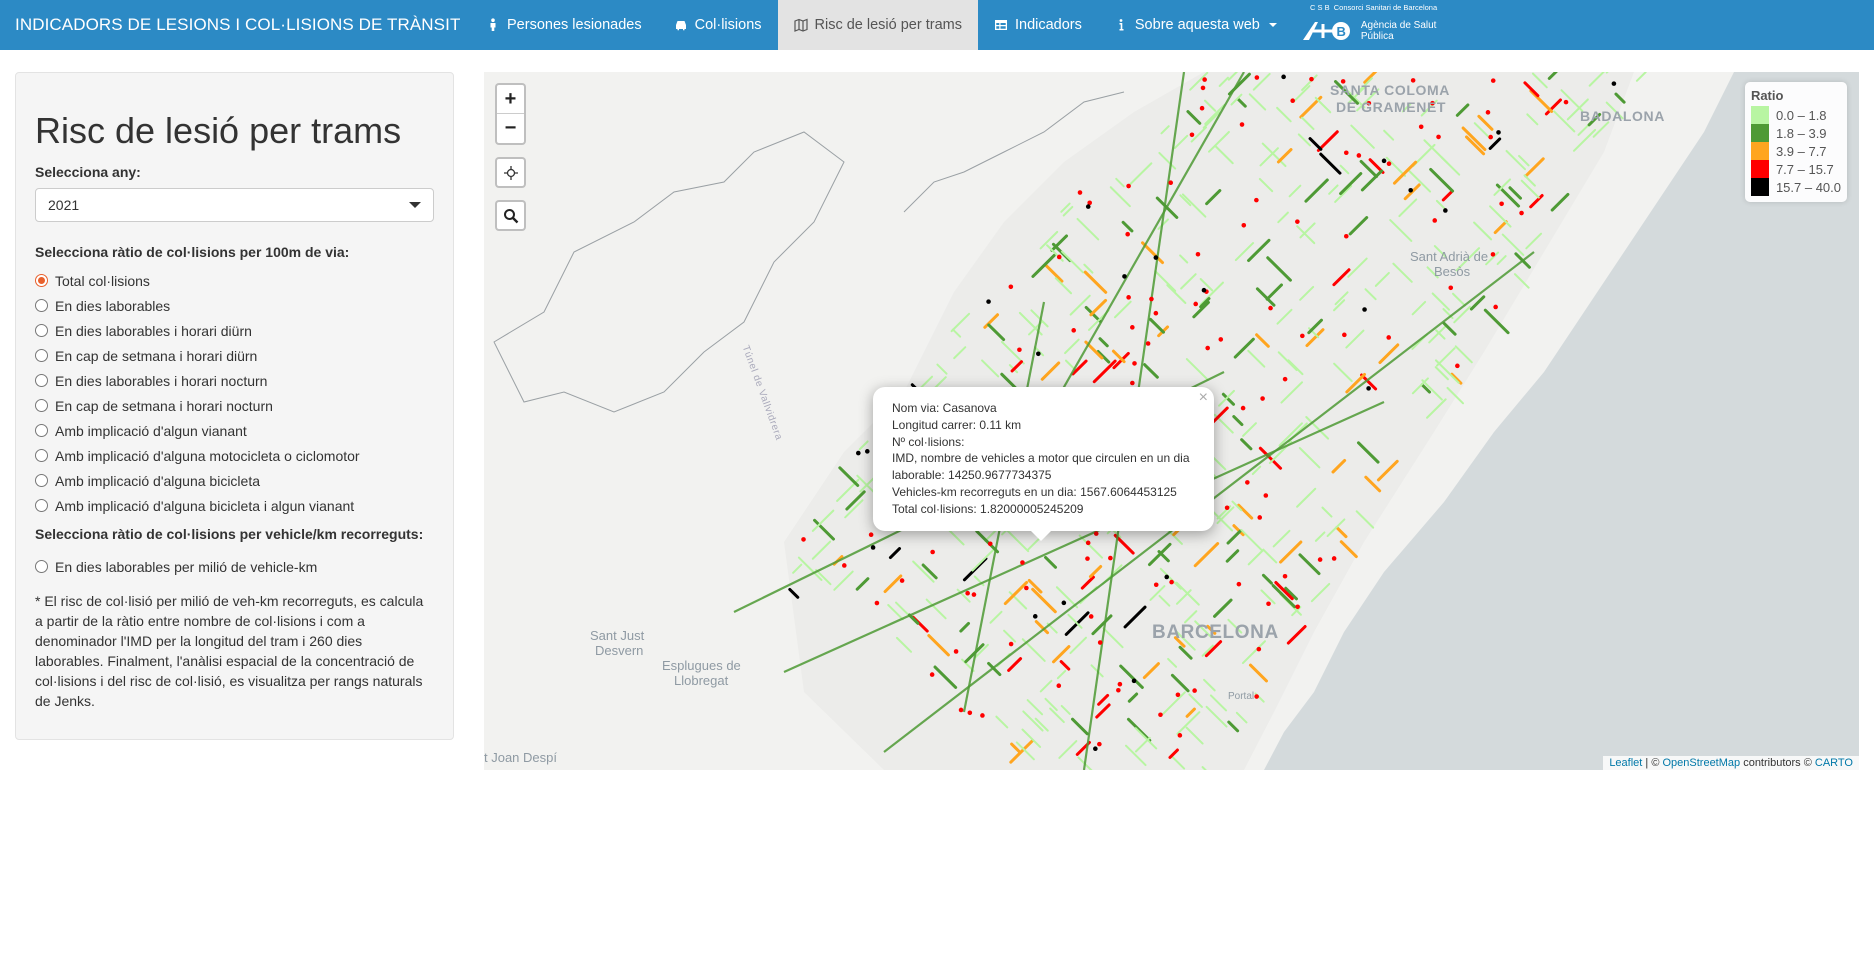  What do you see at coordinates (234, 280) in the screenshot?
I see `radio-option: Total col·lisions` at bounding box center [234, 280].